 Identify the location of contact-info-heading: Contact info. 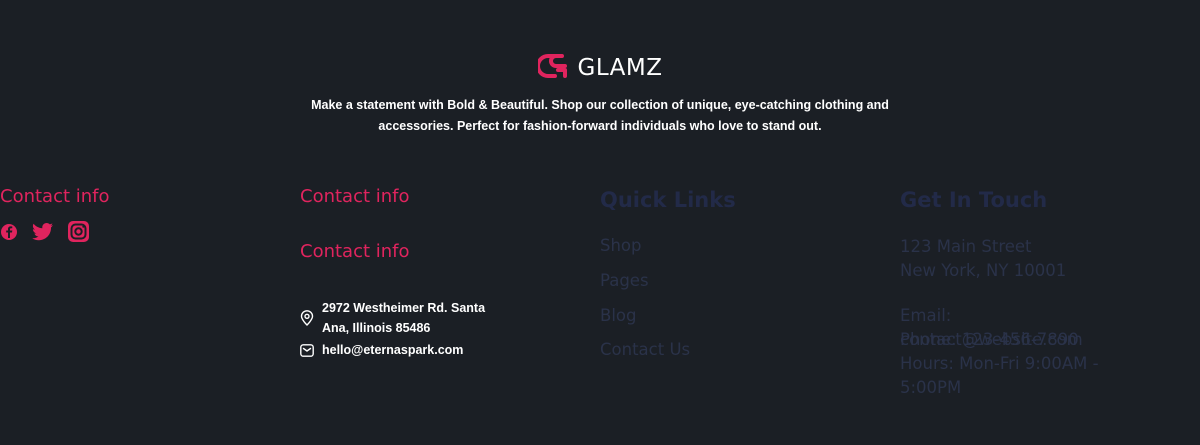
(55, 196).